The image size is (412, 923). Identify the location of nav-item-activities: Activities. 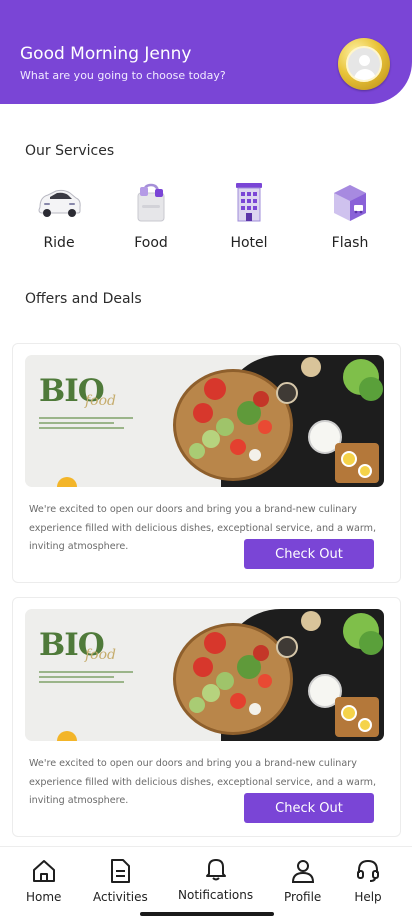
(120, 880).